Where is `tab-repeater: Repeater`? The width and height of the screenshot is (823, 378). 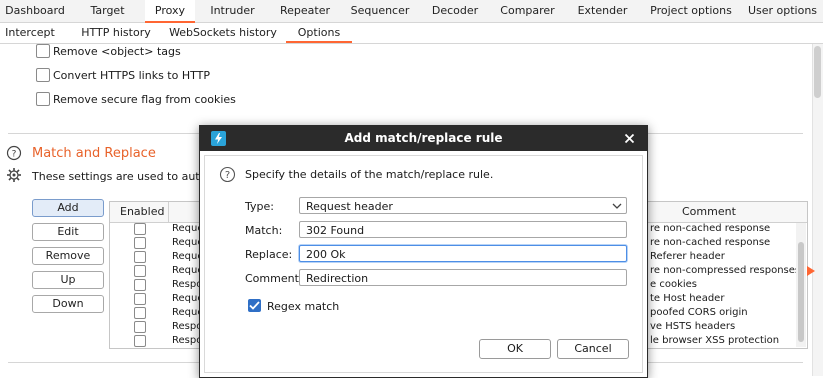
tab-repeater: Repeater is located at coordinates (305, 11).